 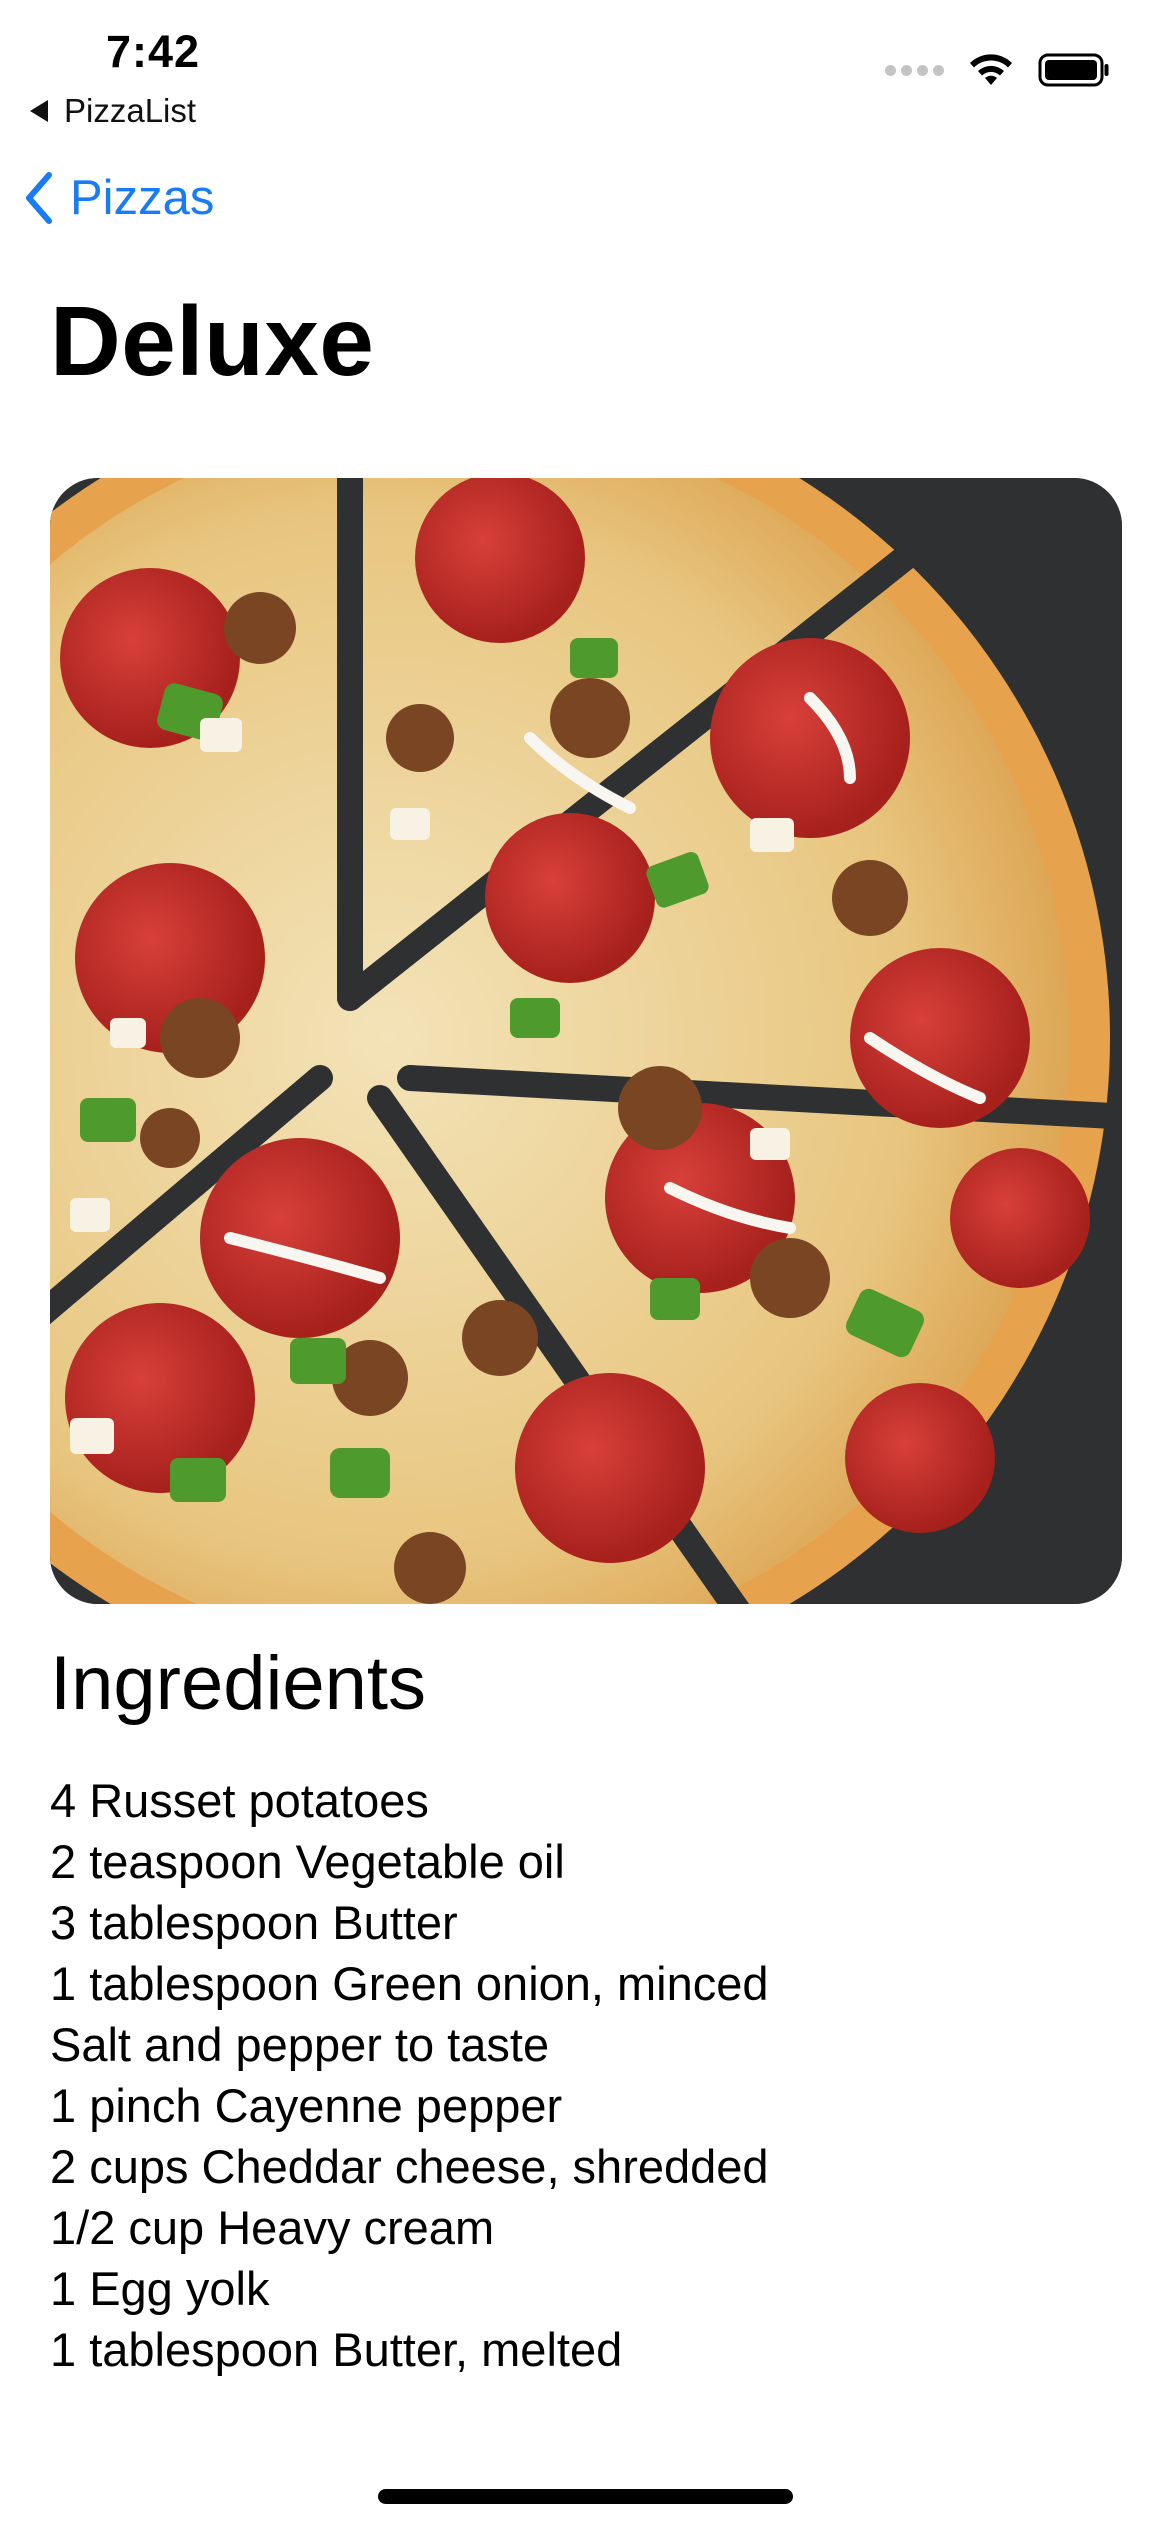 What do you see at coordinates (160, 2288) in the screenshot?
I see `ingredient-item: 1 Egg yolk` at bounding box center [160, 2288].